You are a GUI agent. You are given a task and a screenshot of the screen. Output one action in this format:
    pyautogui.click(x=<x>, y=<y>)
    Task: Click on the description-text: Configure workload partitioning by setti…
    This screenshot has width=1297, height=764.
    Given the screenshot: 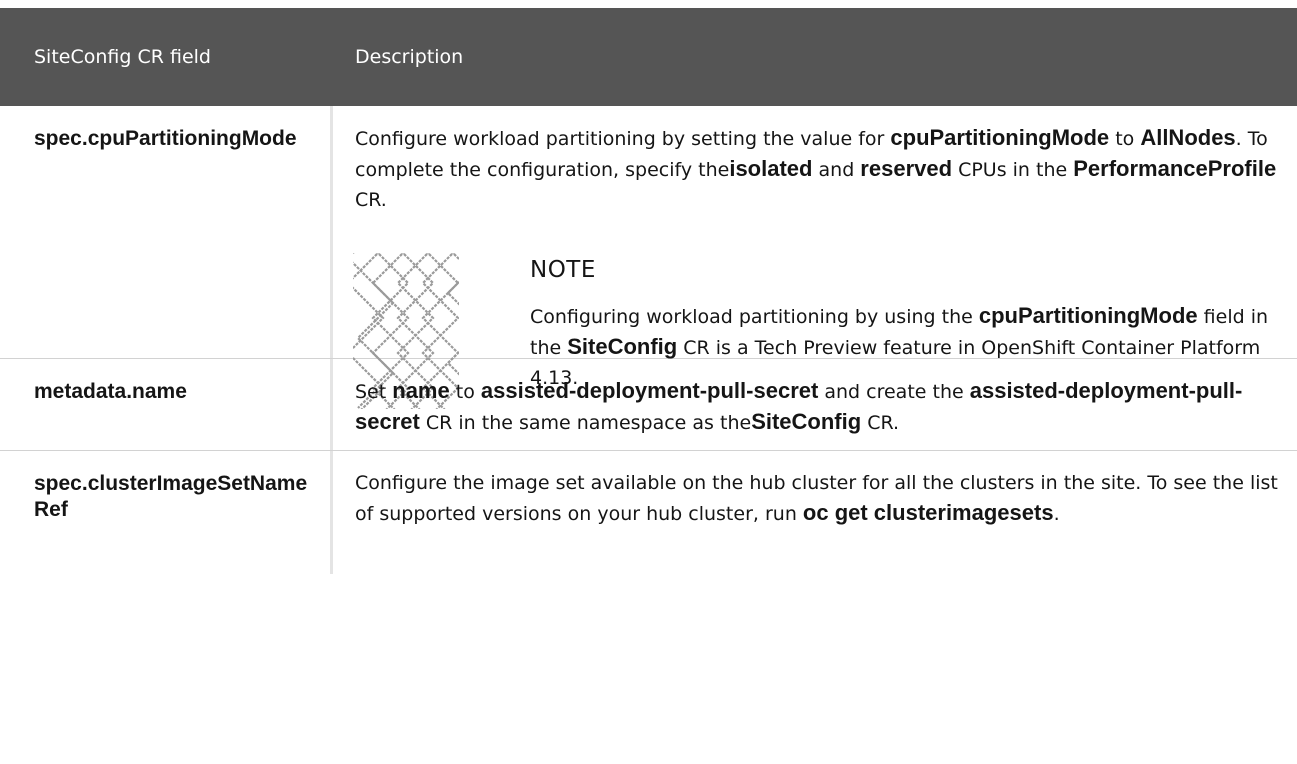 What is the action you would take?
    pyautogui.click(x=816, y=168)
    